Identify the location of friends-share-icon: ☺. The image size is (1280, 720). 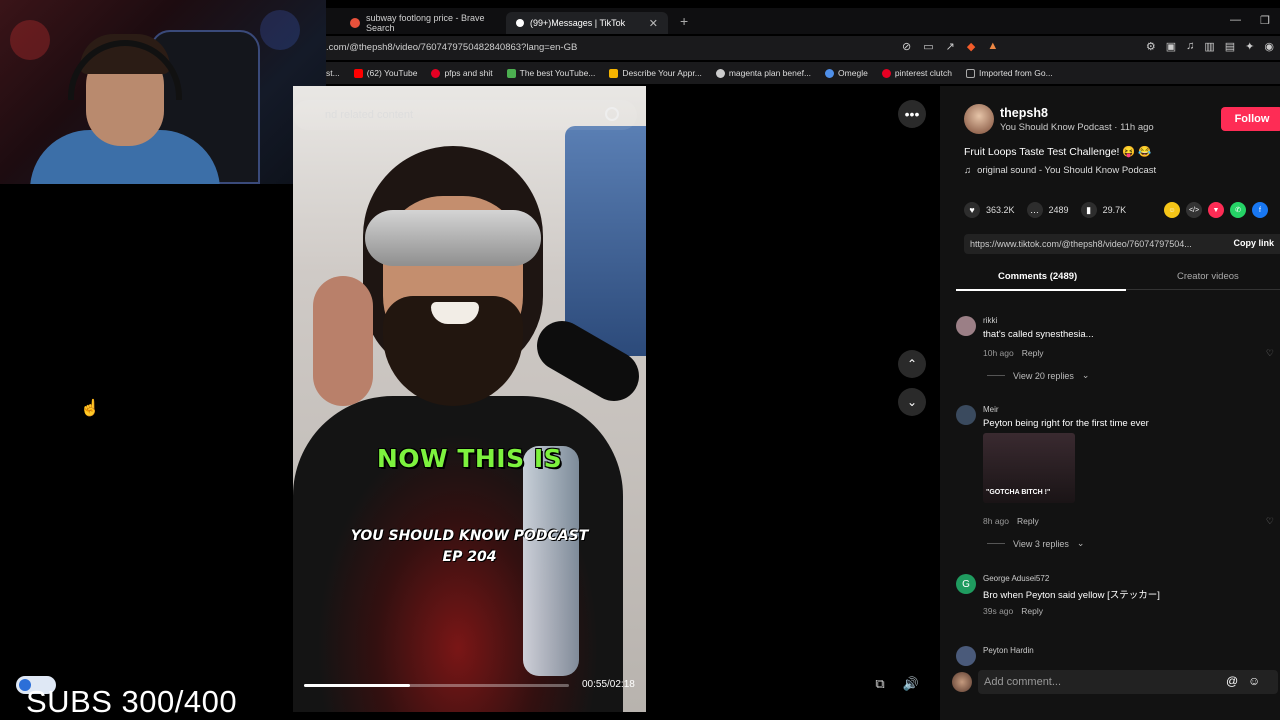
(1172, 210).